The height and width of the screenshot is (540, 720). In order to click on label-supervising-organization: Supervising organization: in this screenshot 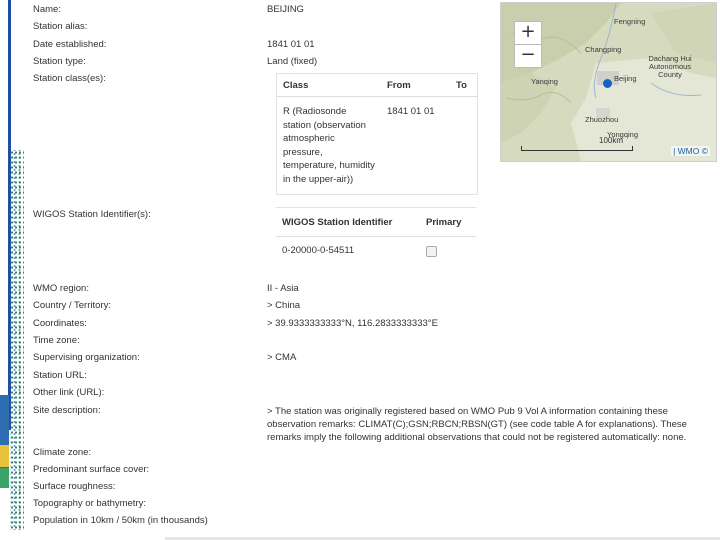, I will do `click(86, 357)`.